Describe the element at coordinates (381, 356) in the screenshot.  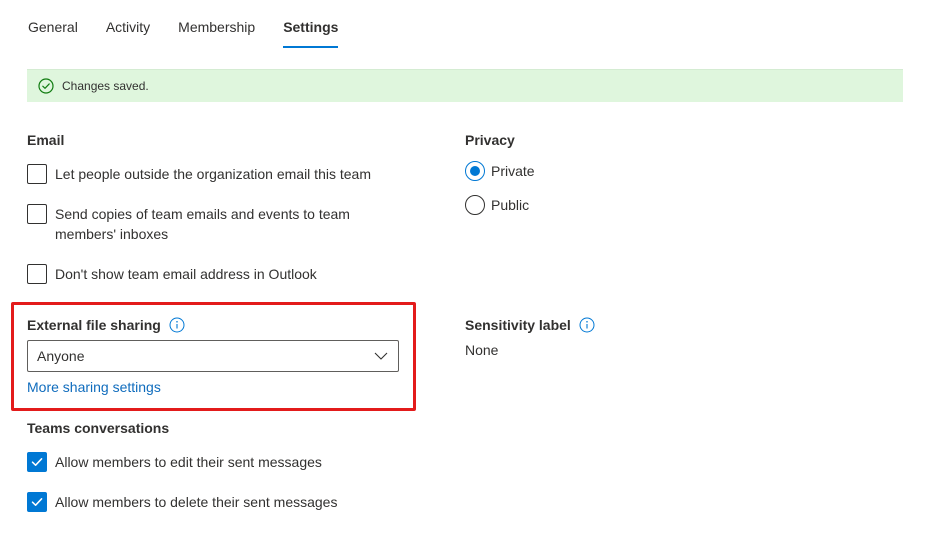
I see `chevron-down-icon` at that location.